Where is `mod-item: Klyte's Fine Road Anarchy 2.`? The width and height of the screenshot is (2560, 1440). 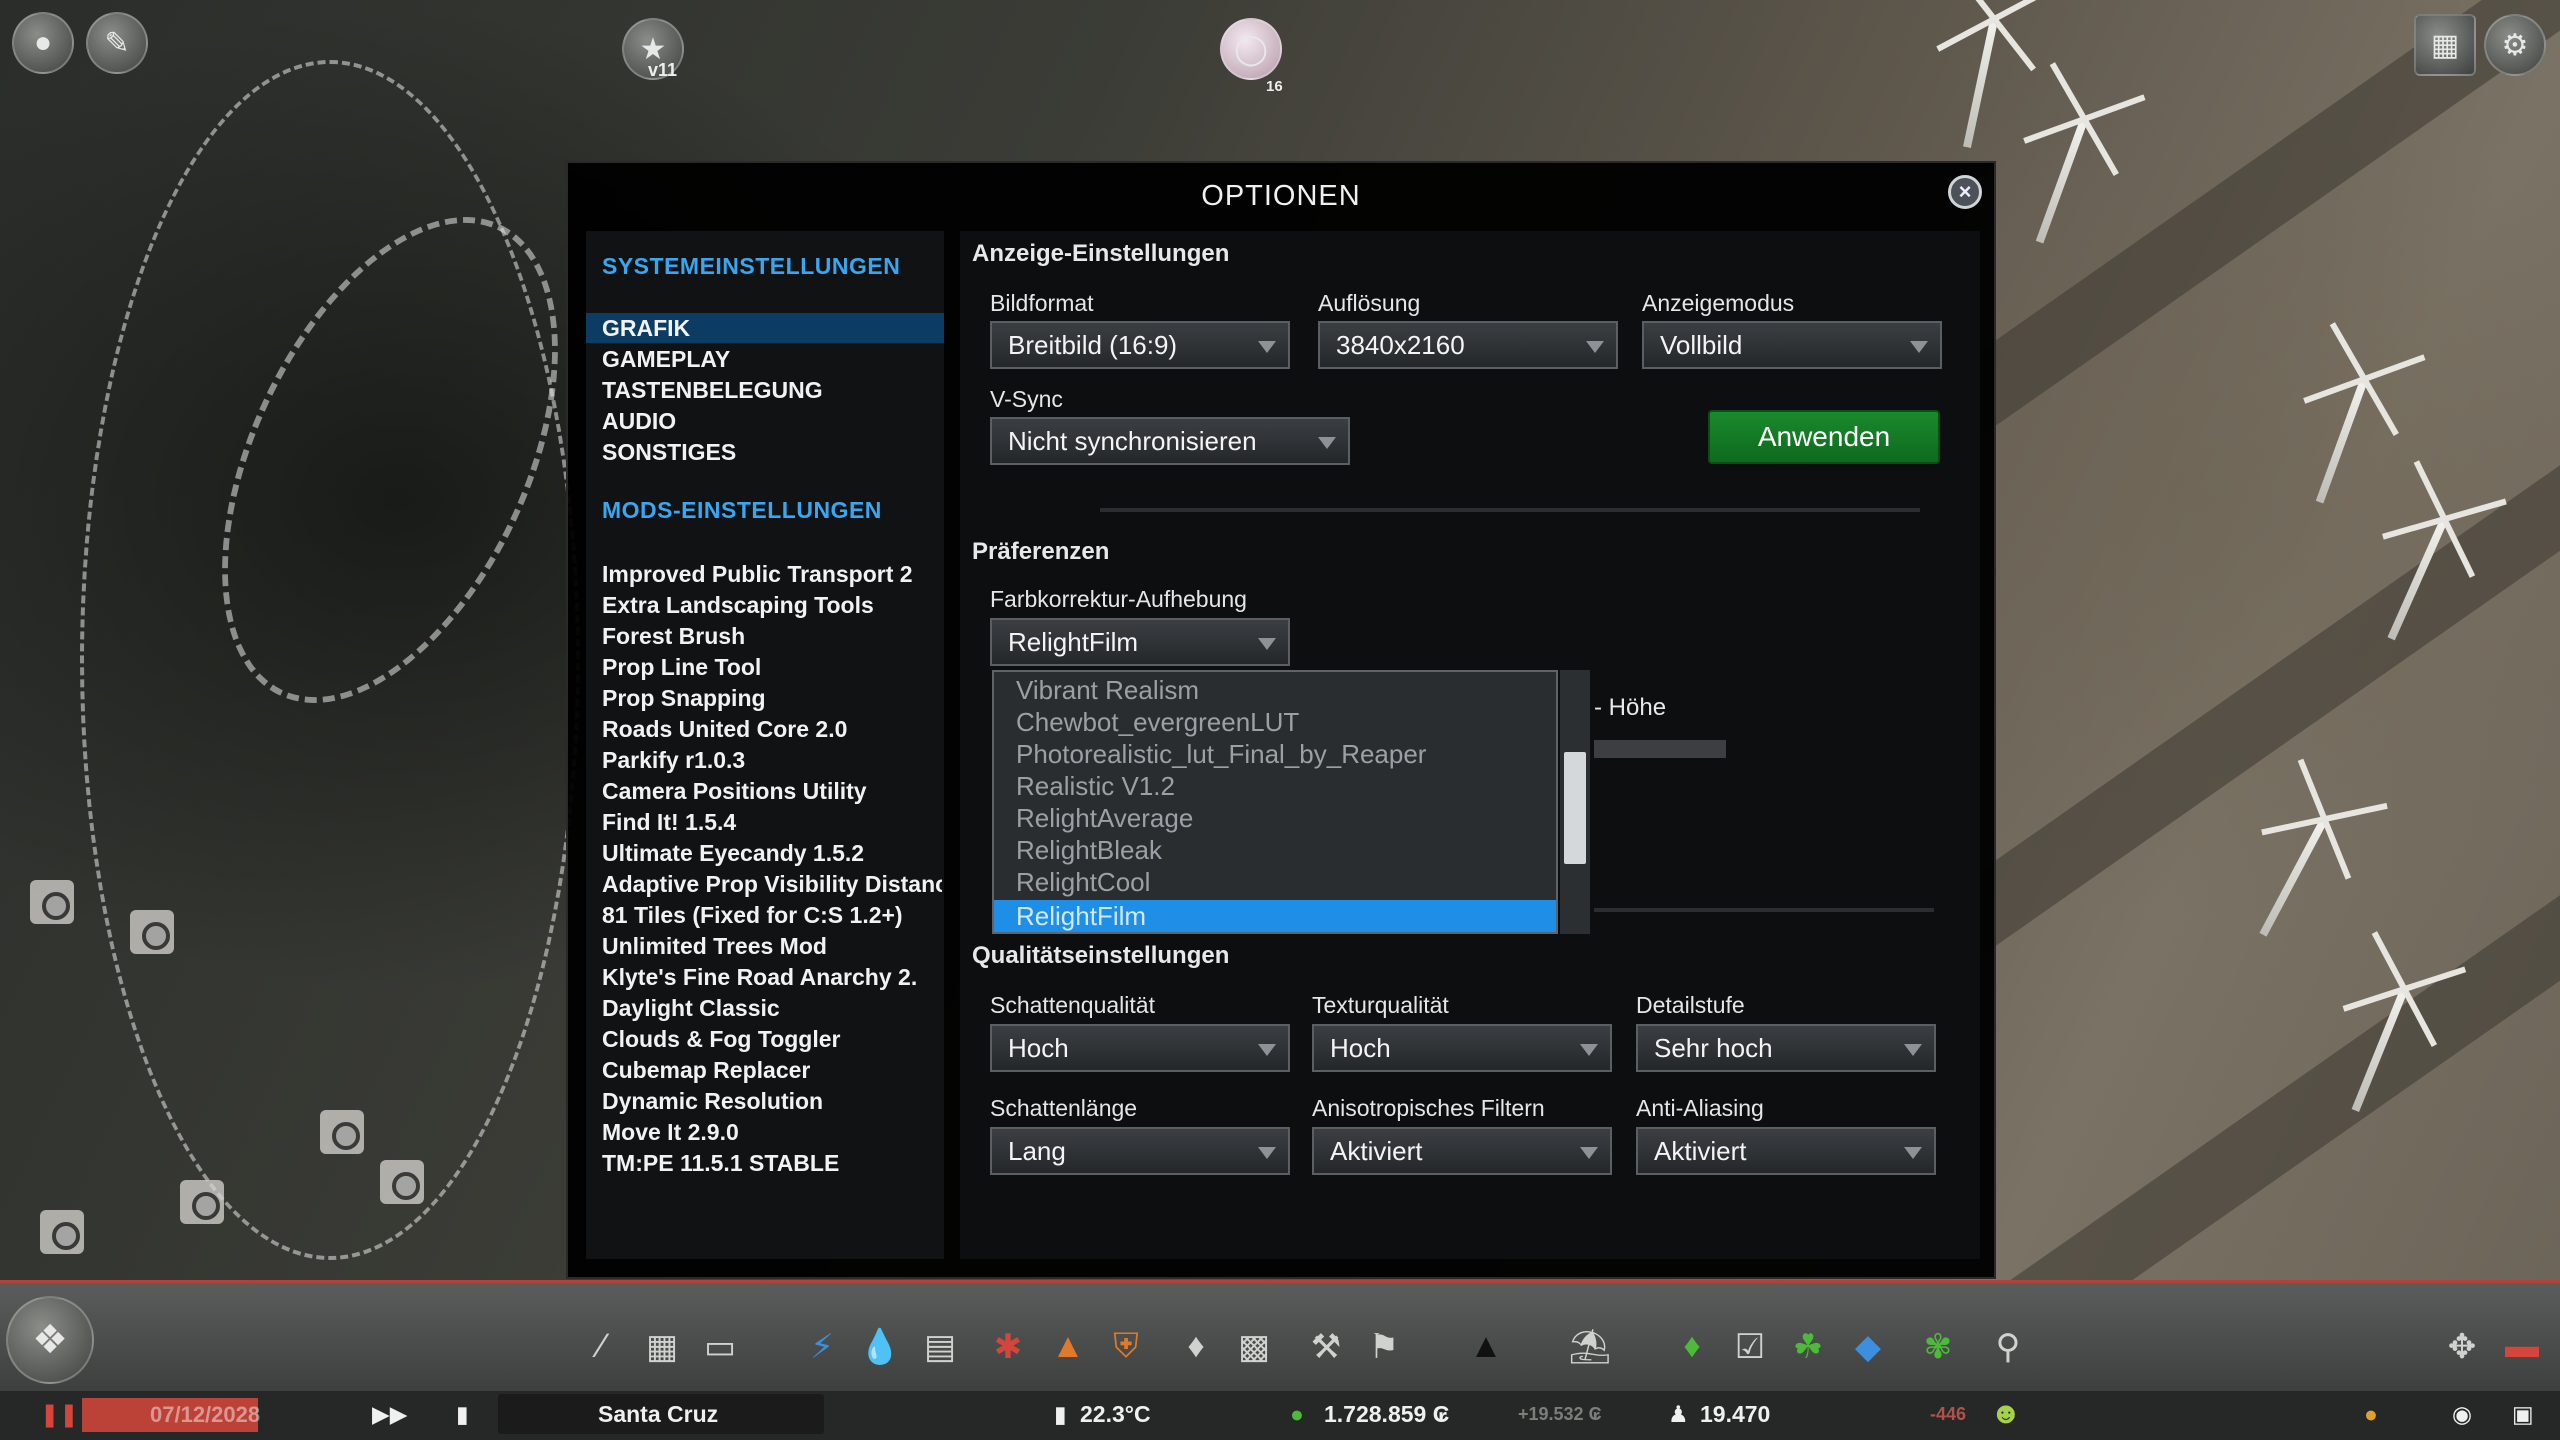 mod-item: Klyte's Fine Road Anarchy 2. is located at coordinates (772, 977).